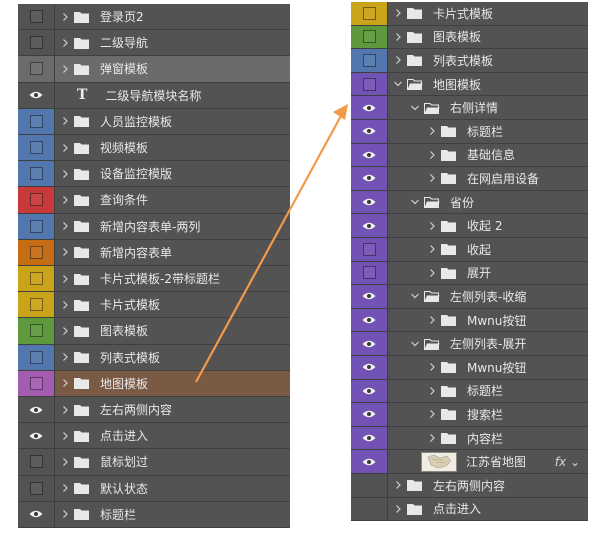  Describe the element at coordinates (469, 155) in the screenshot. I see `layer-row: 基础信息` at that location.